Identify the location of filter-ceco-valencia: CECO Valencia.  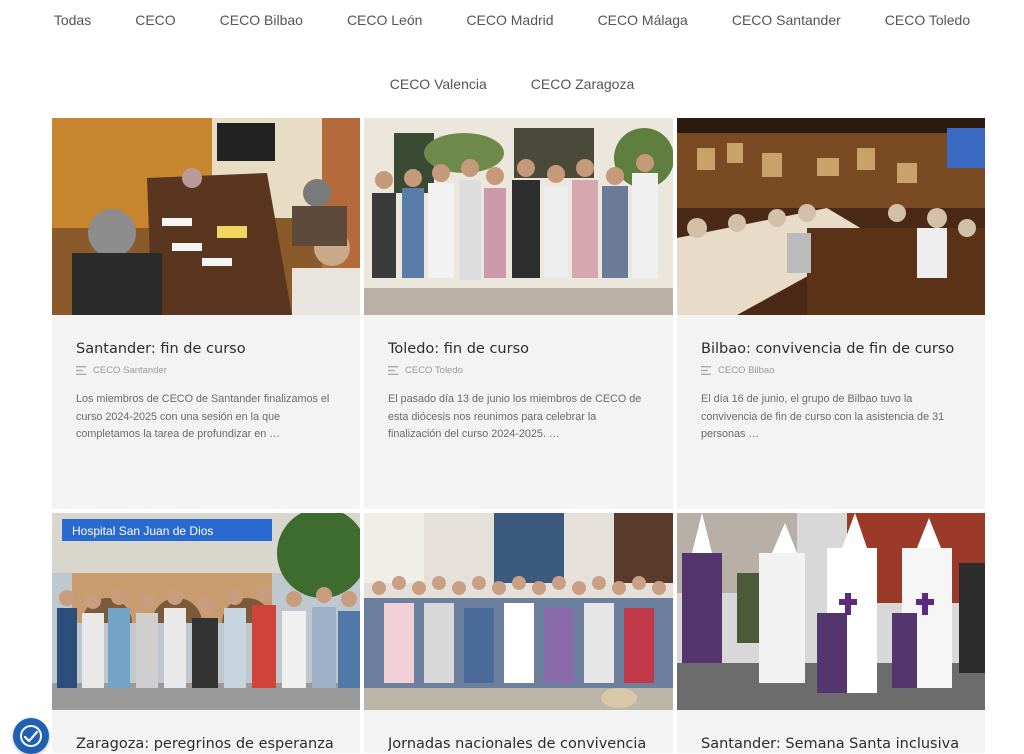
(438, 84).